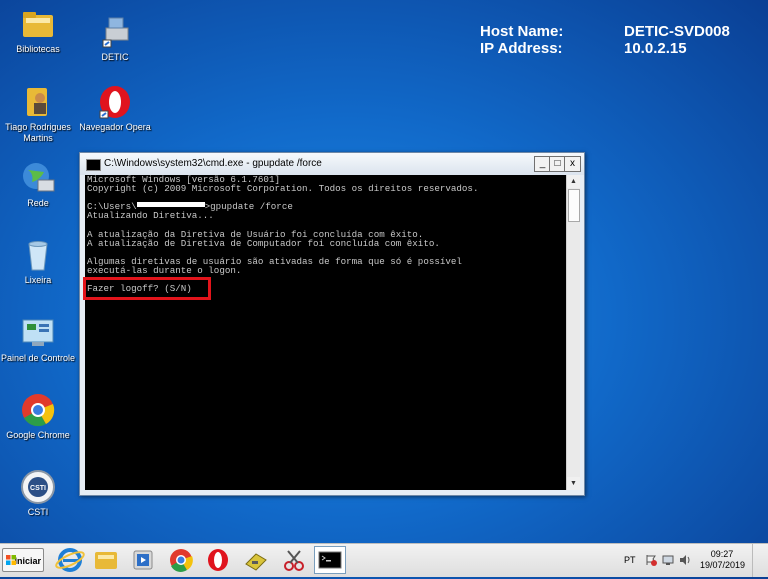 The width and height of the screenshot is (768, 579). Describe the element at coordinates (38, 410) in the screenshot. I see `chrome-browser-icon` at that location.